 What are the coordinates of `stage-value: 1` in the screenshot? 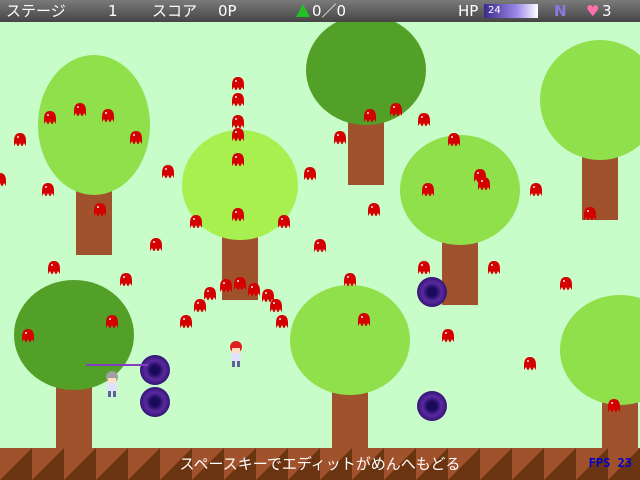 It's located at (113, 11).